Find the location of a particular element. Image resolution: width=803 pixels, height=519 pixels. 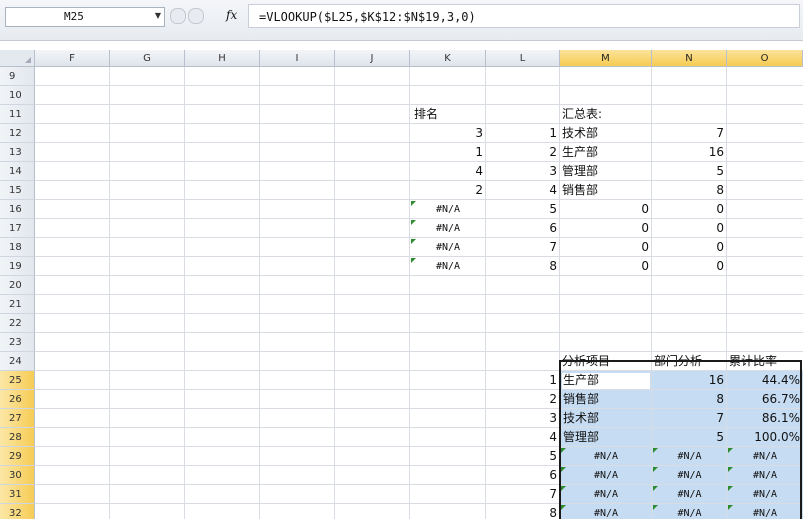

count-cell: 7 is located at coordinates (689, 133).